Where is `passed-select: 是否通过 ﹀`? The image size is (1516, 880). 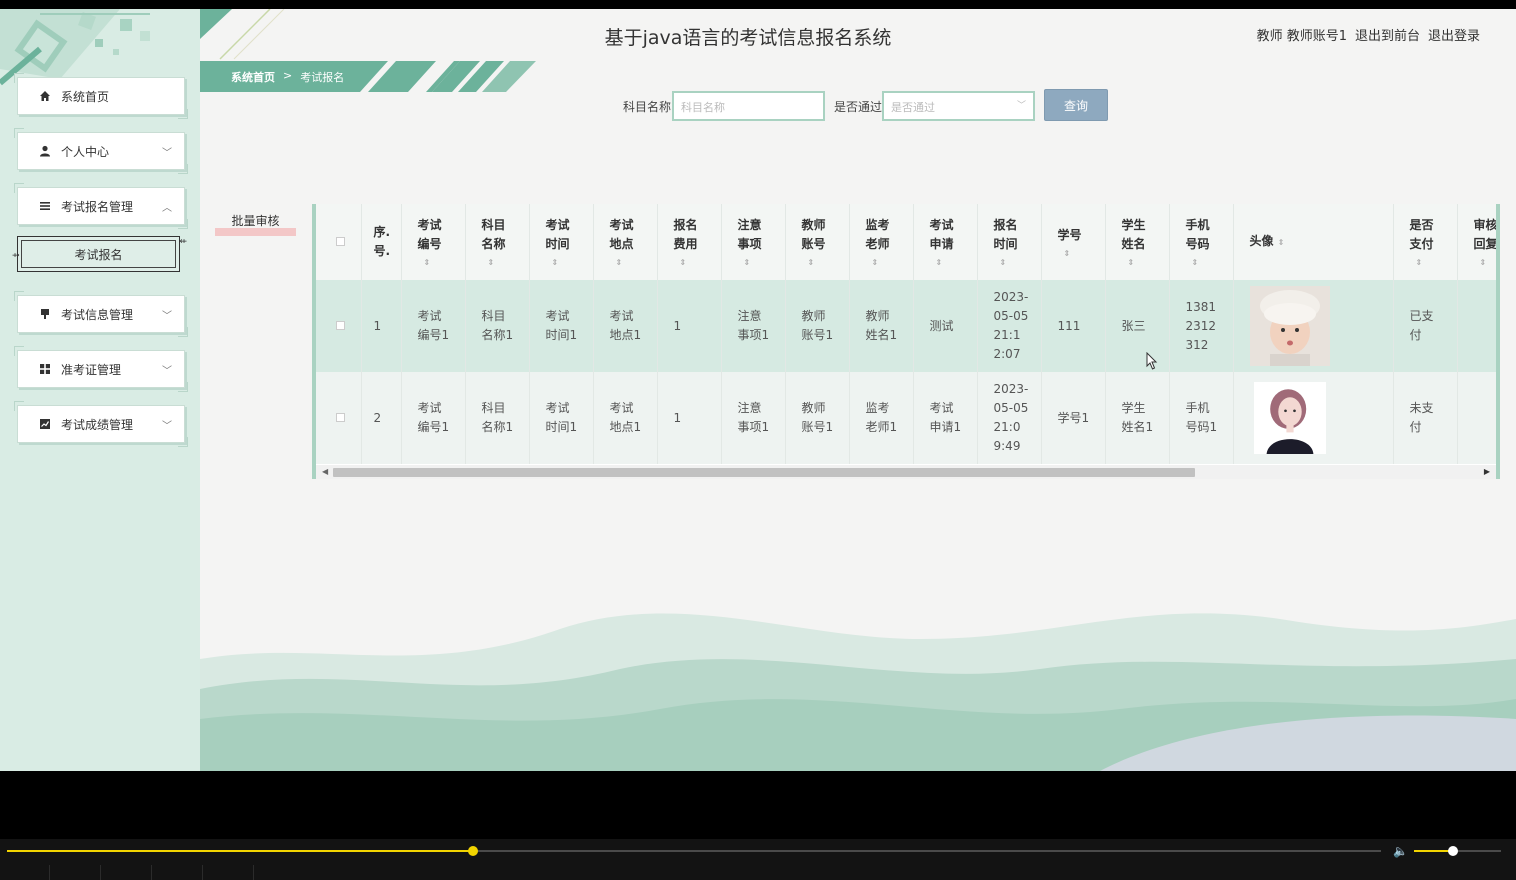
passed-select: 是否通过 ﹀ is located at coordinates (958, 106).